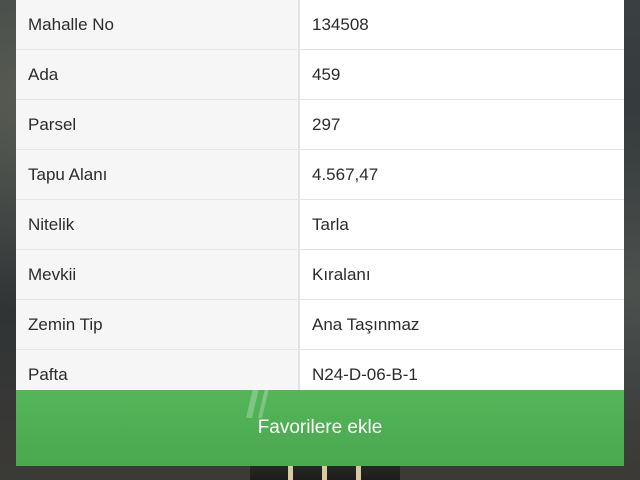  I want to click on watermark-logo, so click(258, 401).